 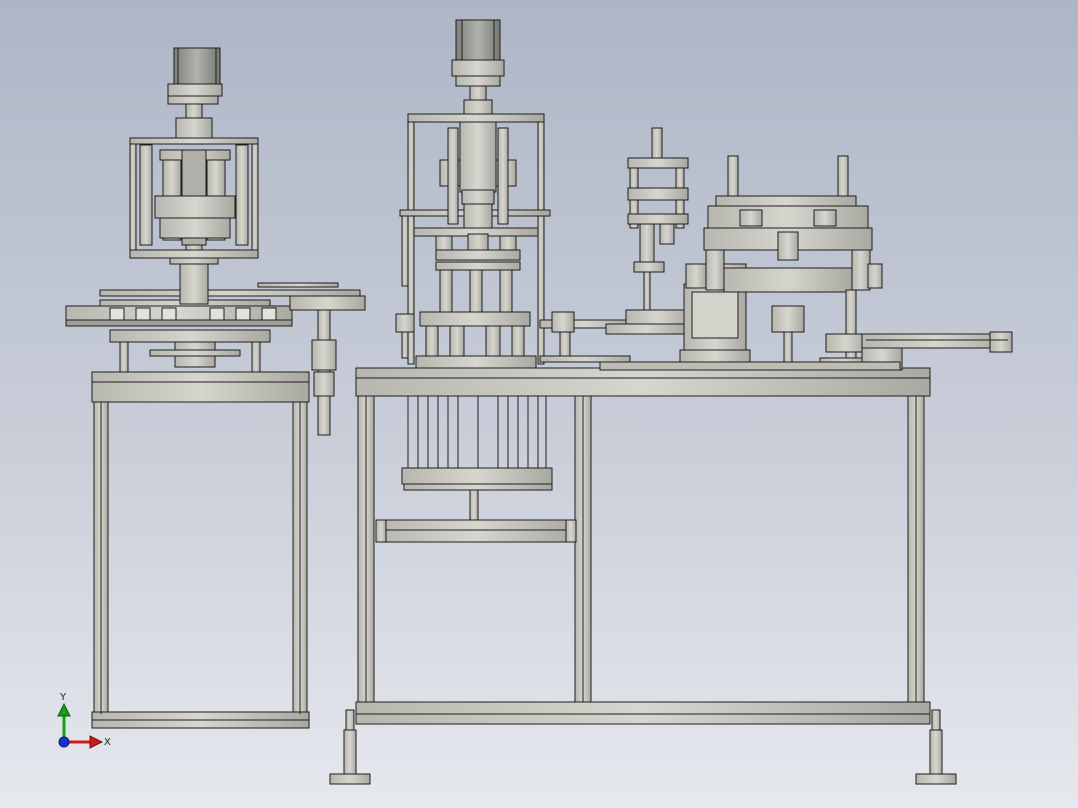 I want to click on hanging-rods, so click(x=477, y=433).